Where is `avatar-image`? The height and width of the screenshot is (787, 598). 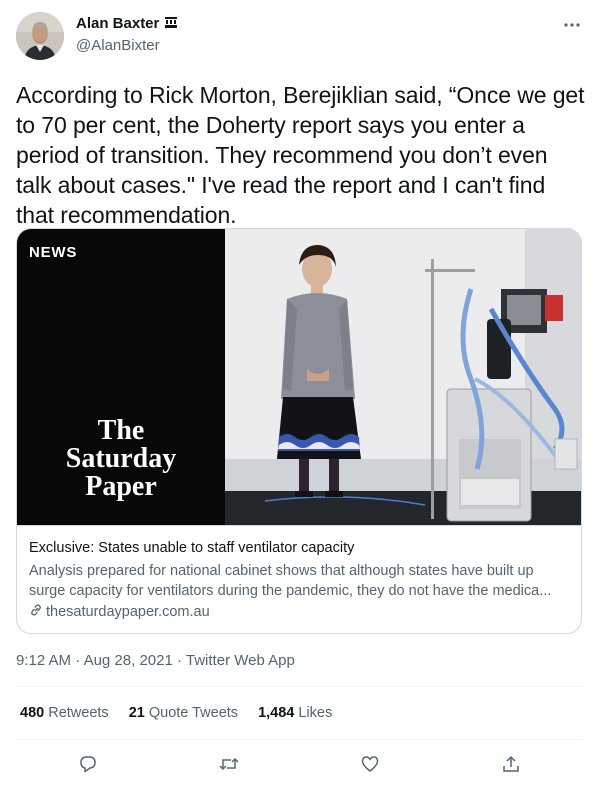
avatar-image is located at coordinates (40, 36).